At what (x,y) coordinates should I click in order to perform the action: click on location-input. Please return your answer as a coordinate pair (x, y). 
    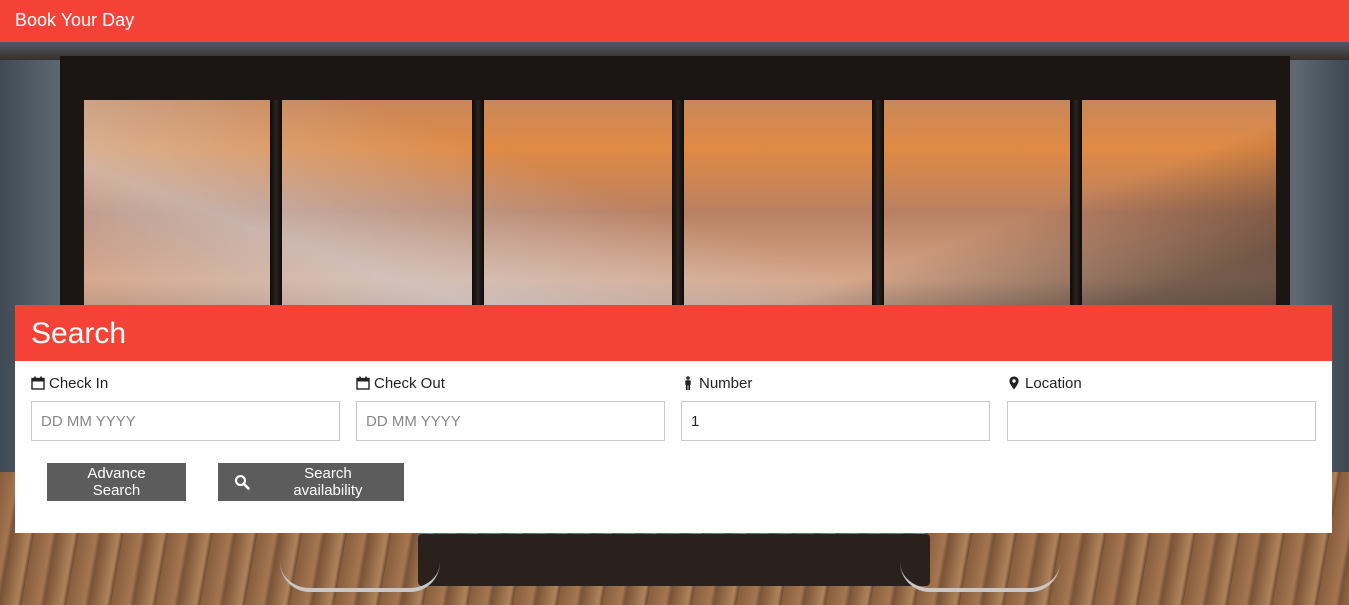
    Looking at the image, I should click on (1161, 421).